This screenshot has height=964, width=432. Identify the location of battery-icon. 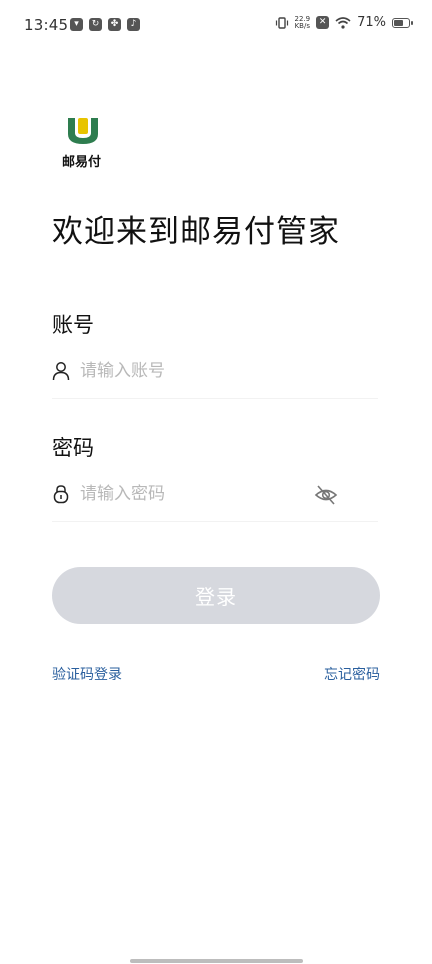
(402, 22).